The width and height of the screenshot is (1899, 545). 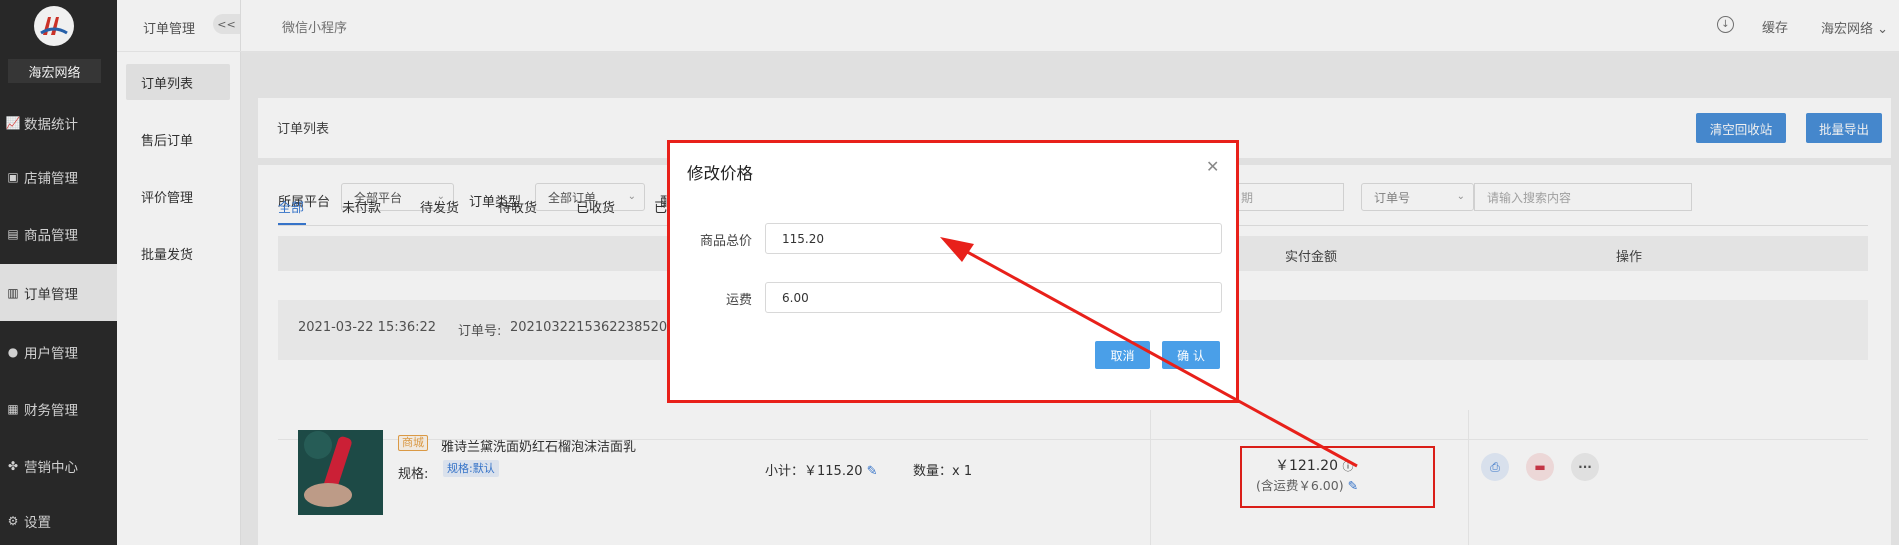 What do you see at coordinates (953, 271) in the screenshot?
I see `edit-price-dialog: 修改价格 ✕ 商品总价 115.20 运费 6.00 取消 确 认` at bounding box center [953, 271].